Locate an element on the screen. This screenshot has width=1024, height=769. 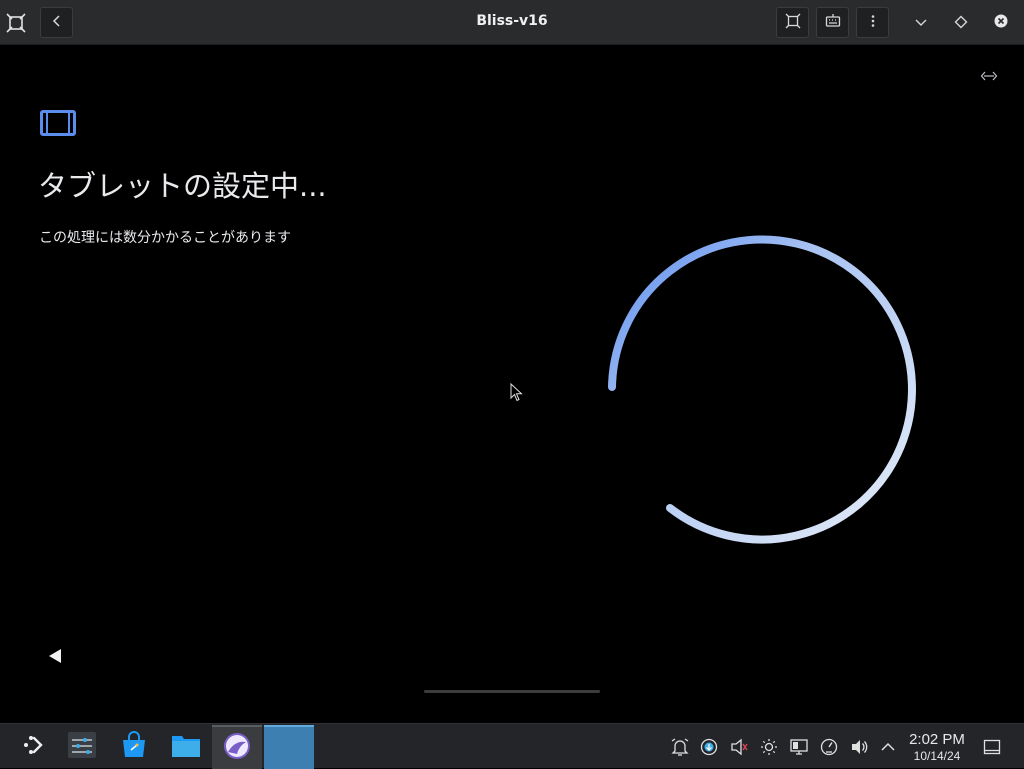
launcher-button is located at coordinates (33, 747).